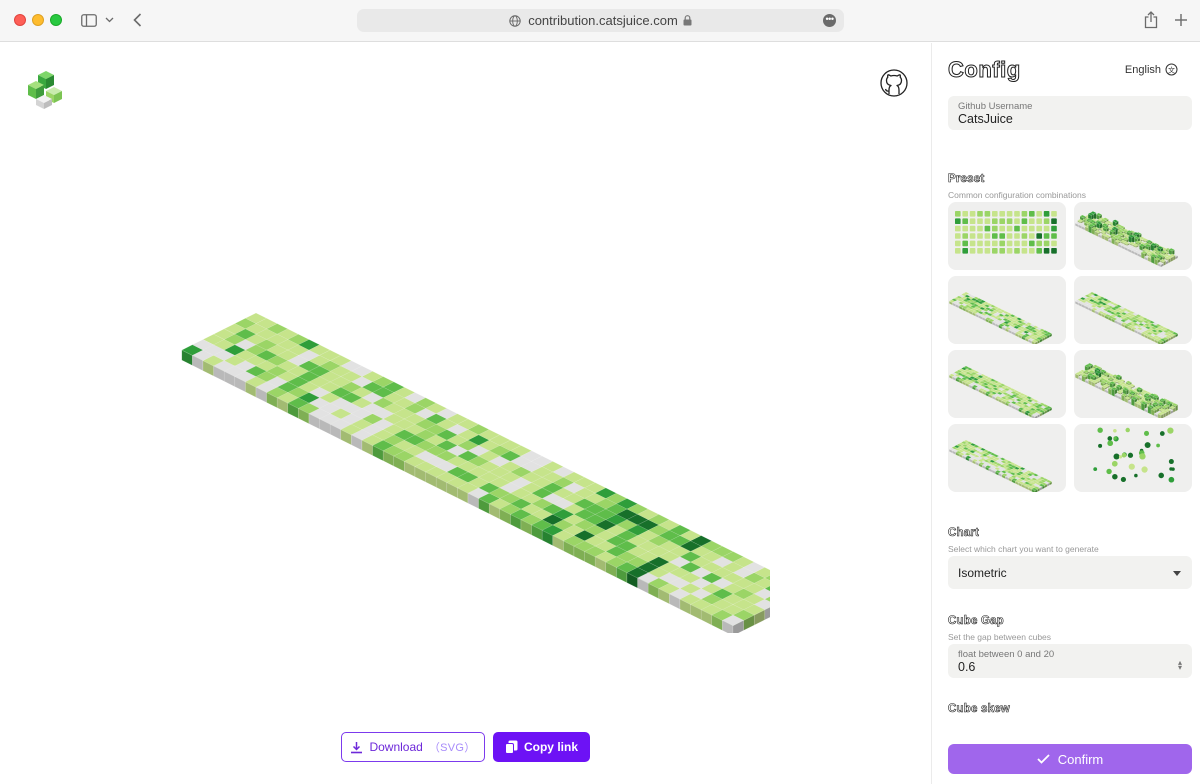 This screenshot has width=1200, height=784. What do you see at coordinates (1151, 20) in the screenshot?
I see `share-icon` at bounding box center [1151, 20].